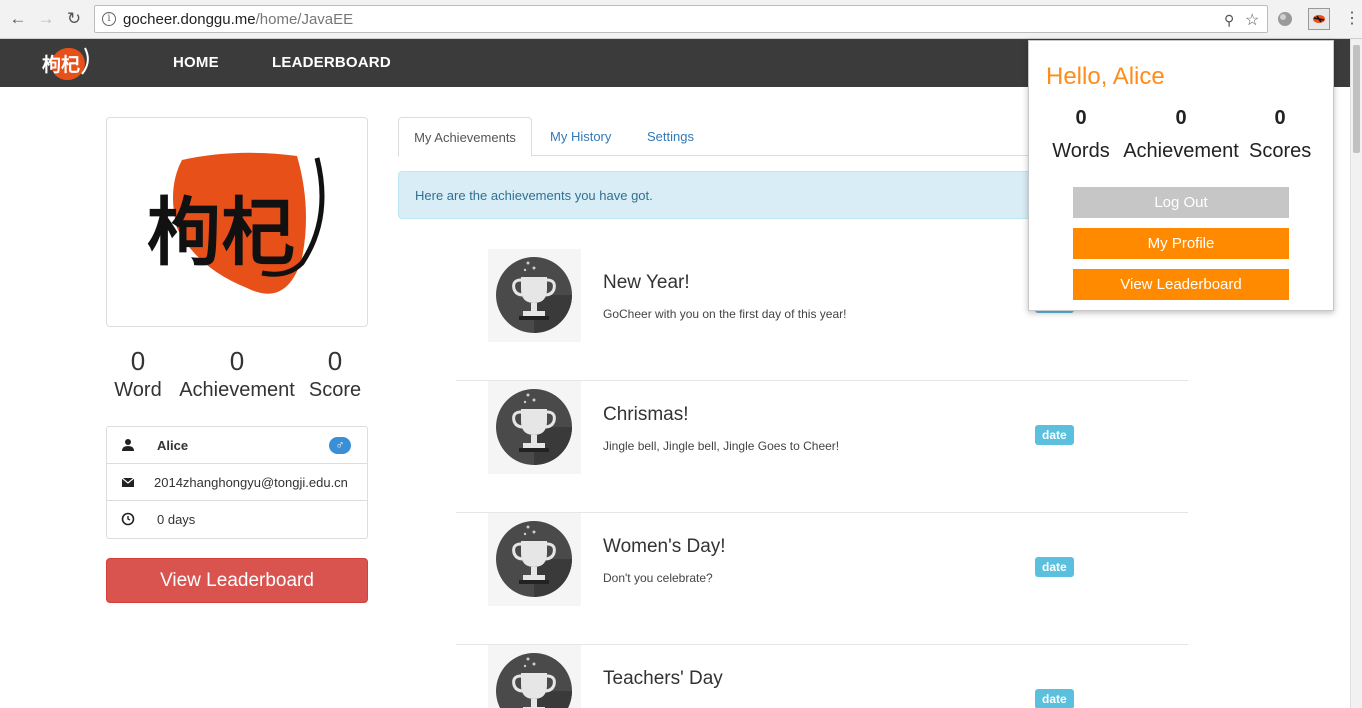 Image resolution: width=1362 pixels, height=708 pixels. Describe the element at coordinates (1181, 284) in the screenshot. I see `popup-view-leaderboard-button: View Leaderboard` at that location.